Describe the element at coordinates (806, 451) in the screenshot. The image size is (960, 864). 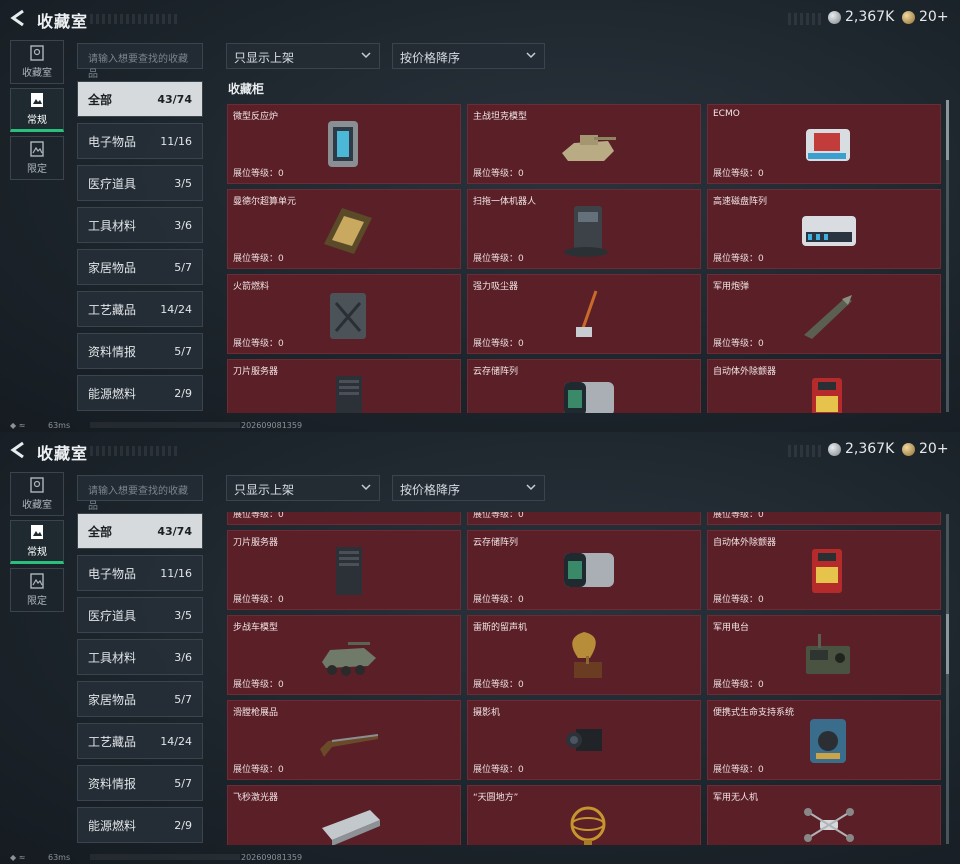
I see `currency-decoration` at that location.